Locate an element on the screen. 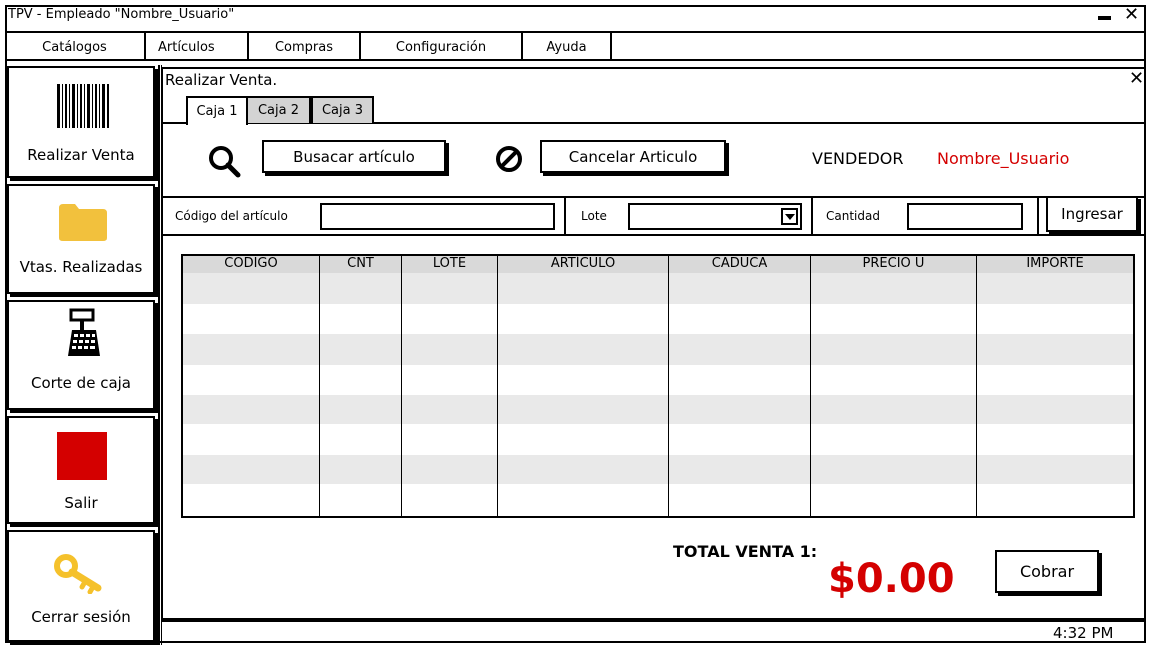  folder-icon is located at coordinates (83, 222).